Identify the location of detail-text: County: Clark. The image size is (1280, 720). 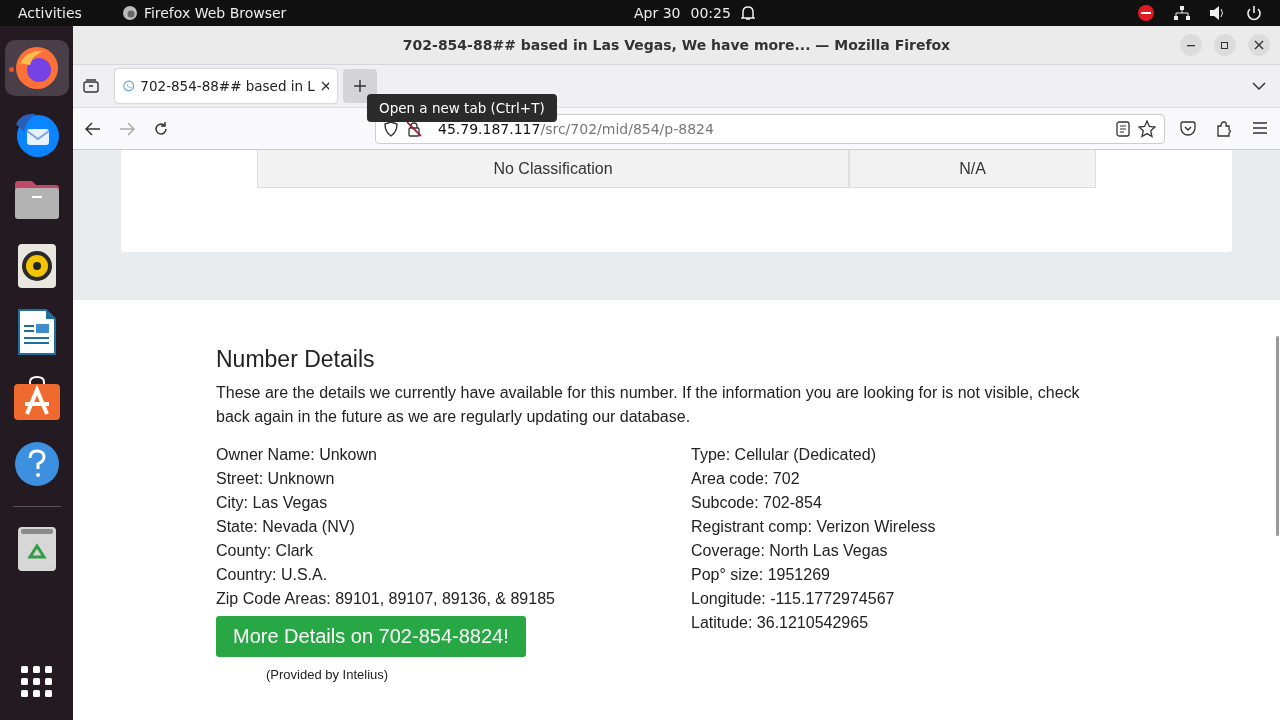
(264, 551).